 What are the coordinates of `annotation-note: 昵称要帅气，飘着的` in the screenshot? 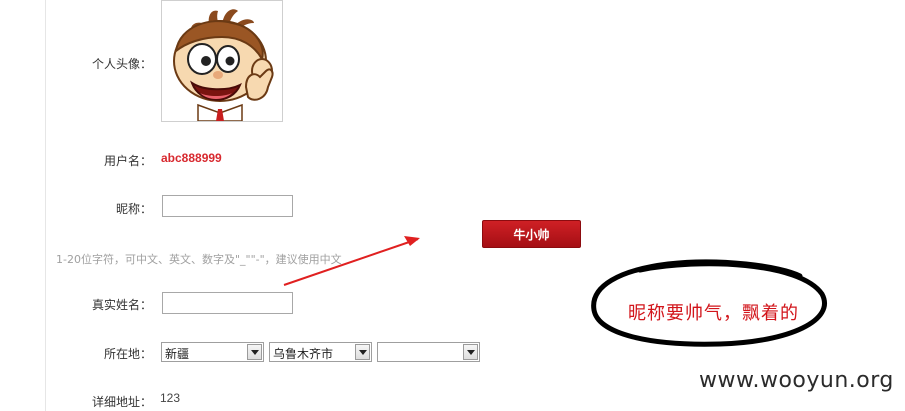 It's located at (713, 313).